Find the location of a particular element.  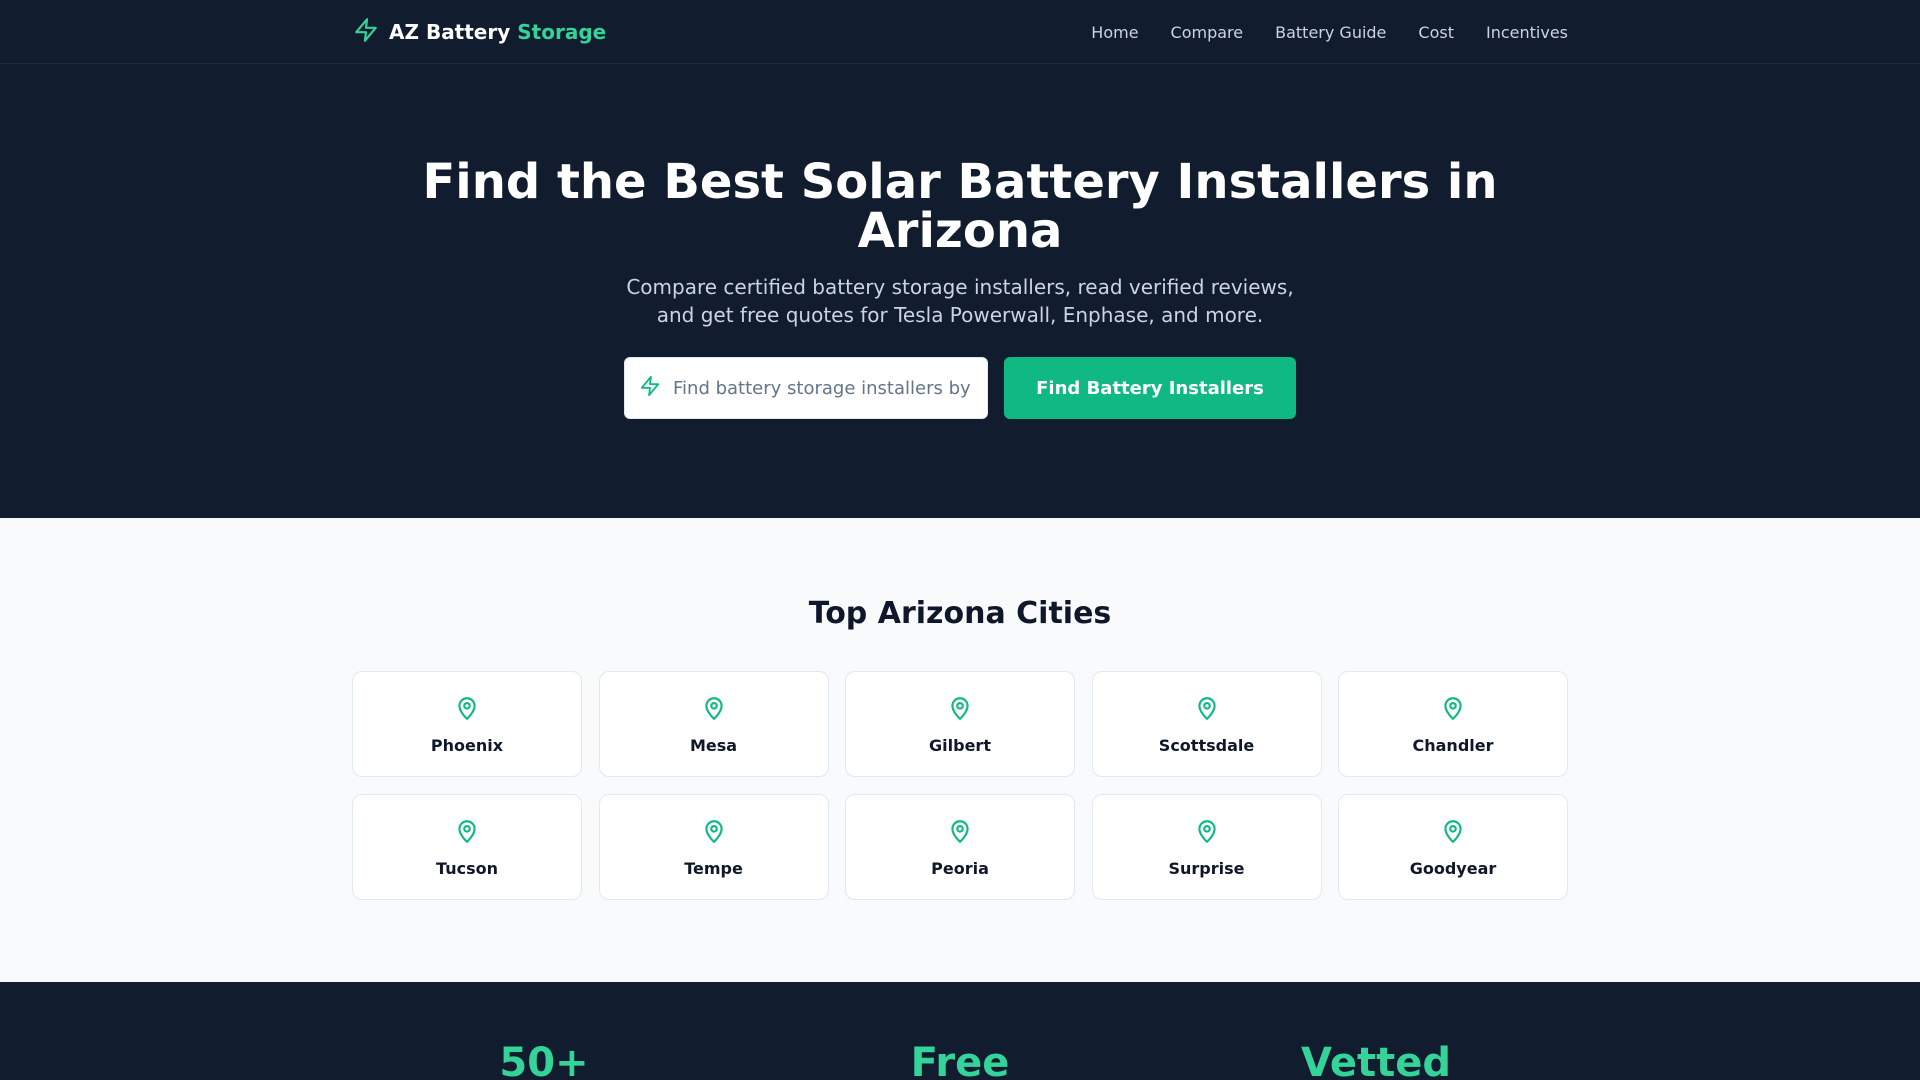

city-label: Mesa is located at coordinates (713, 745).